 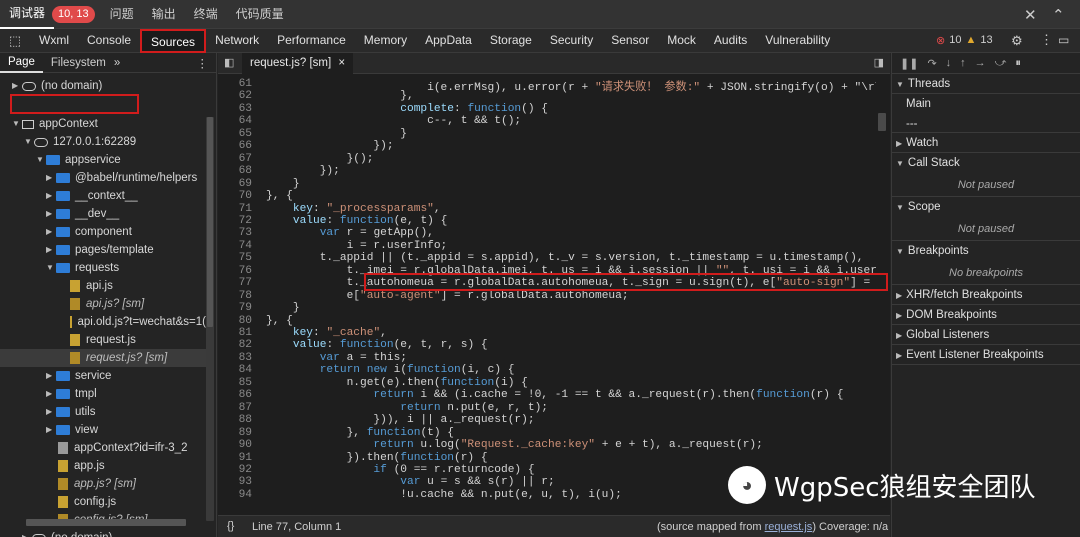 What do you see at coordinates (235, 345) in the screenshot?
I see `line-number: 82` at bounding box center [235, 345].